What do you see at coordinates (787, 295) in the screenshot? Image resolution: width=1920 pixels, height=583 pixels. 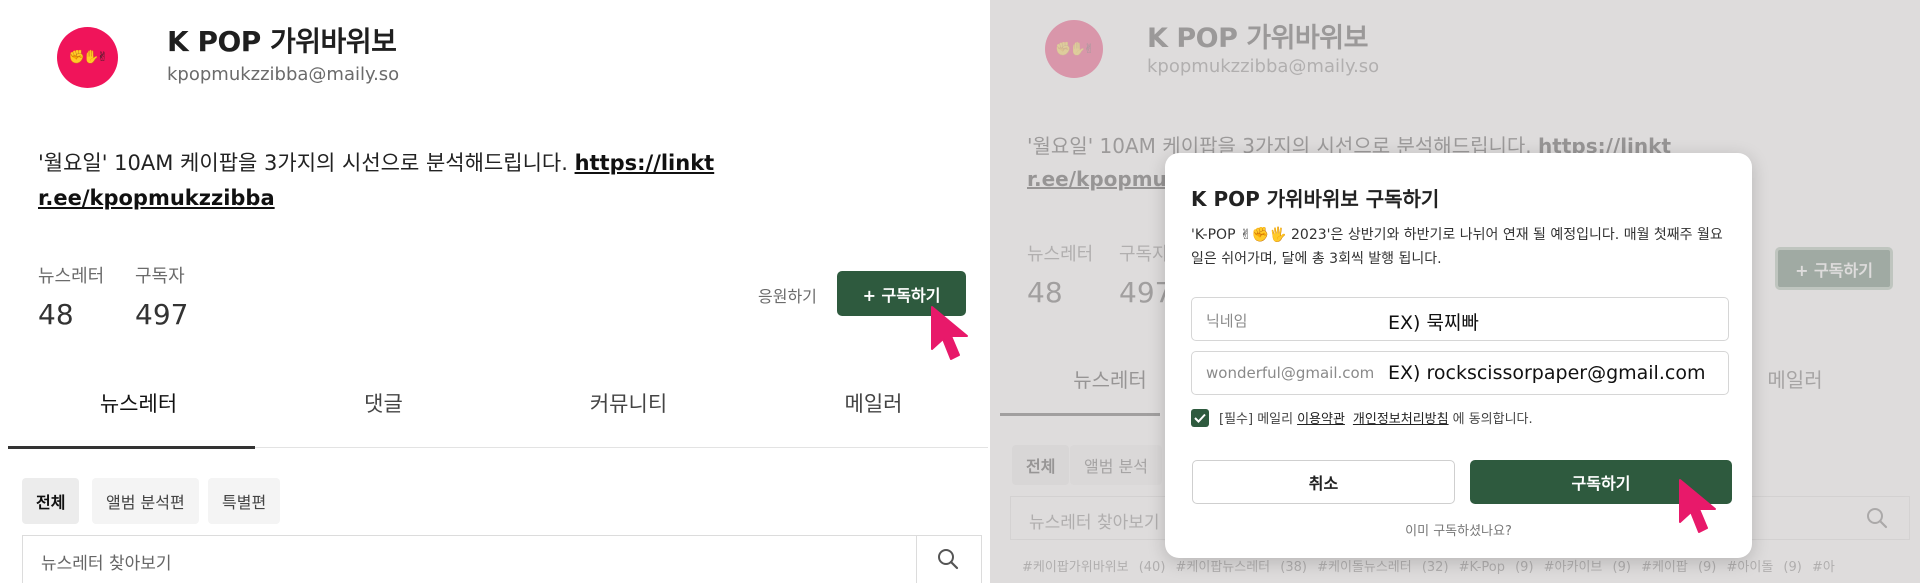 I see `support-button: 응원하기` at bounding box center [787, 295].